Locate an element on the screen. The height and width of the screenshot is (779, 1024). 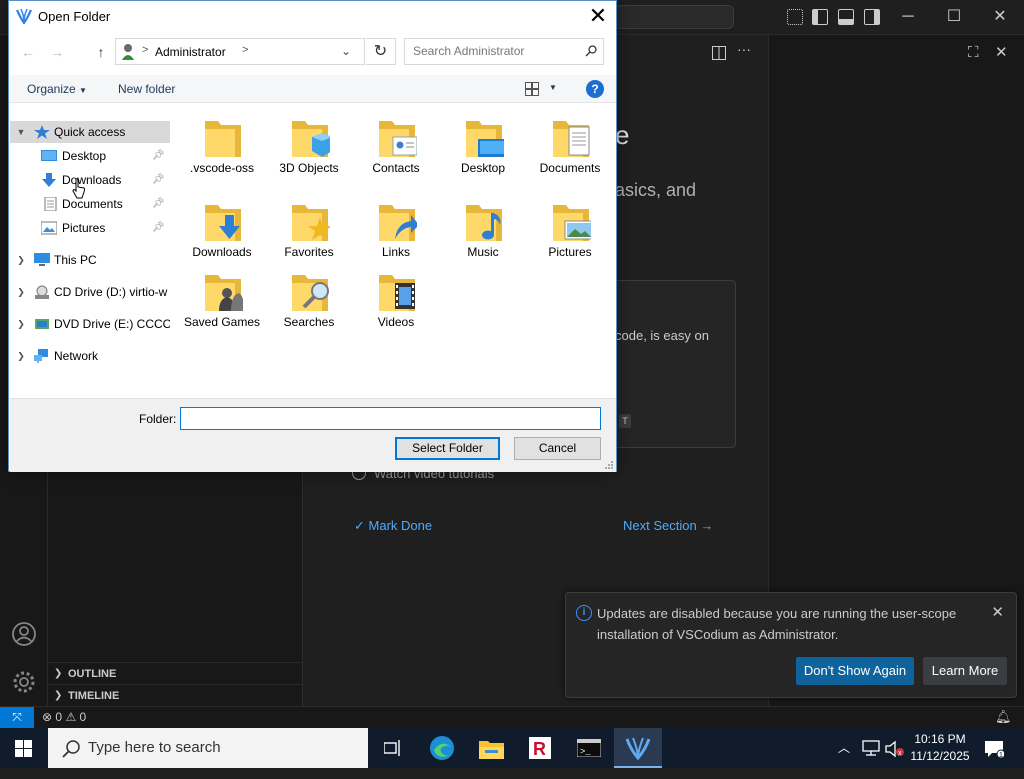
taskbar-clock: 10:16 PM 11/12/2025 is located at coordinates (940, 748).